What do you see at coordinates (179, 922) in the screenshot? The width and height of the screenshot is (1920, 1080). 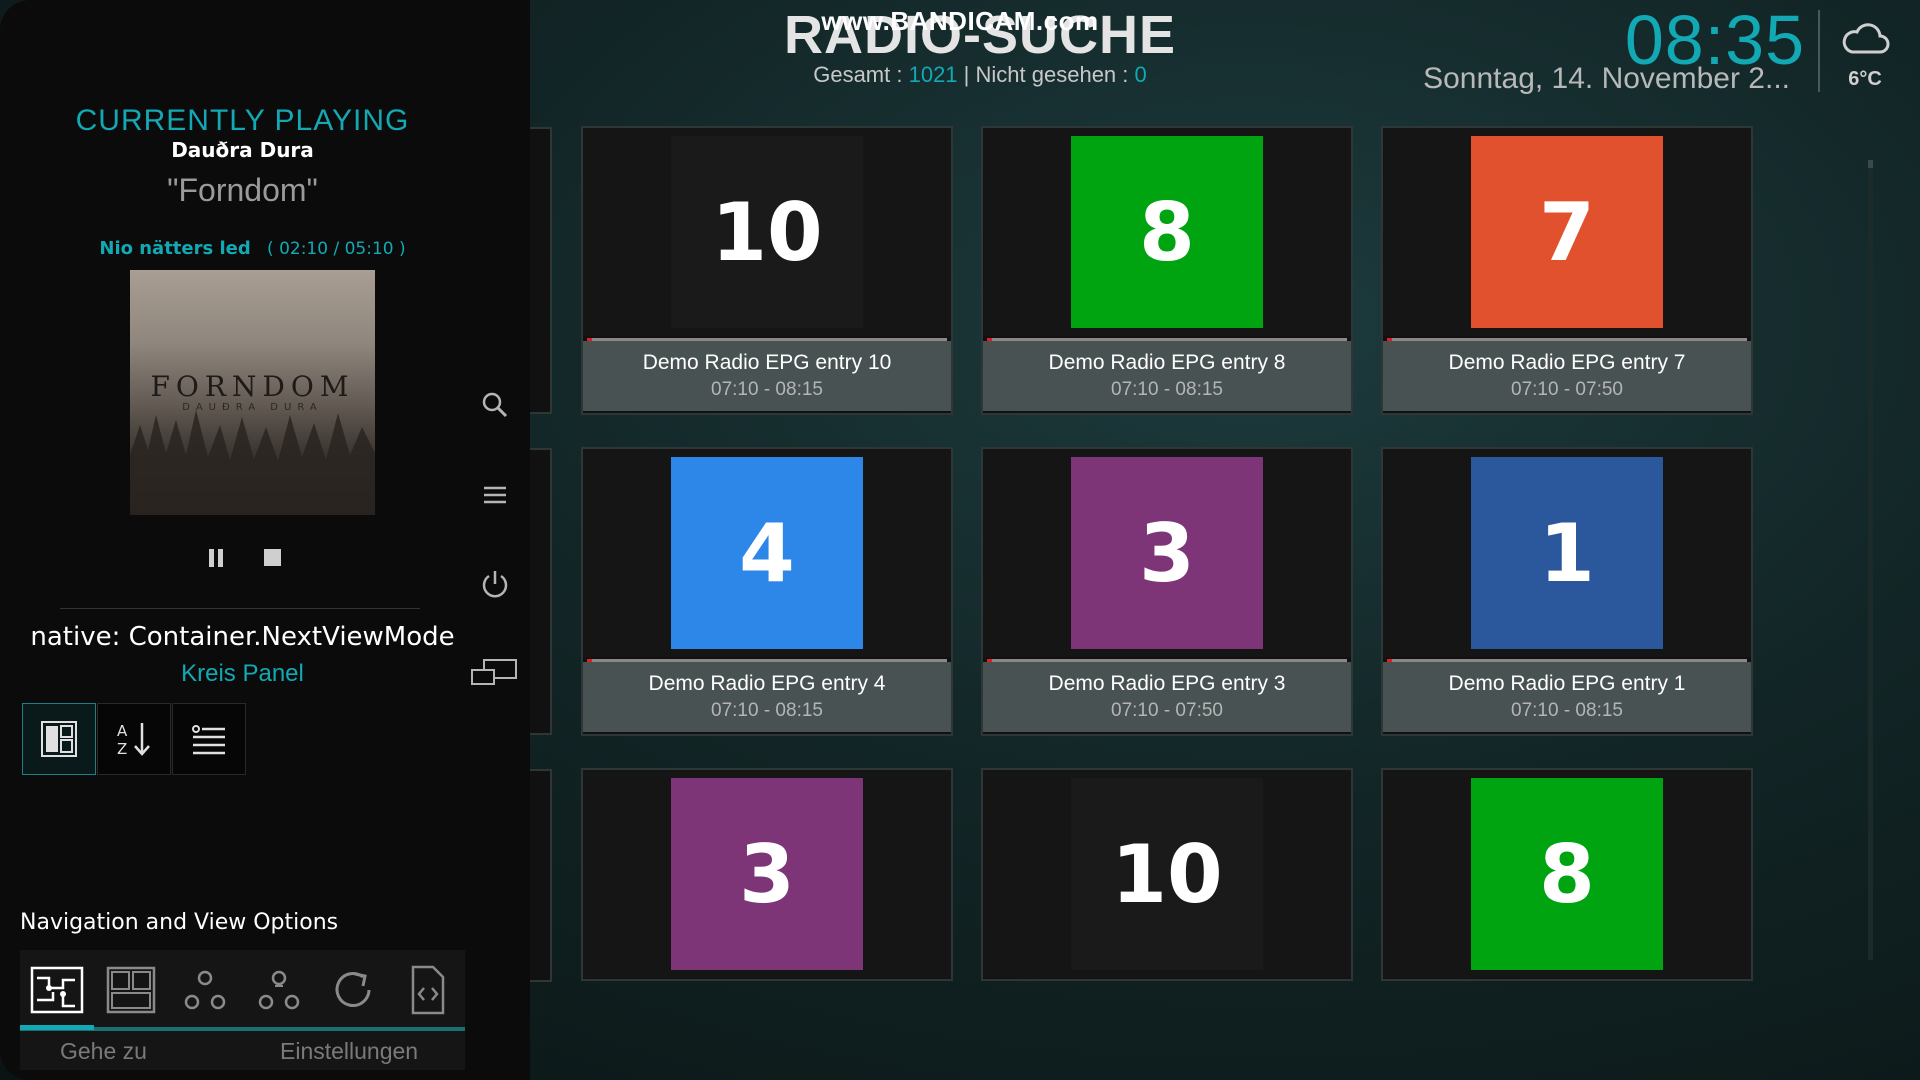 I see `navigation-title: Navigation and View Options` at bounding box center [179, 922].